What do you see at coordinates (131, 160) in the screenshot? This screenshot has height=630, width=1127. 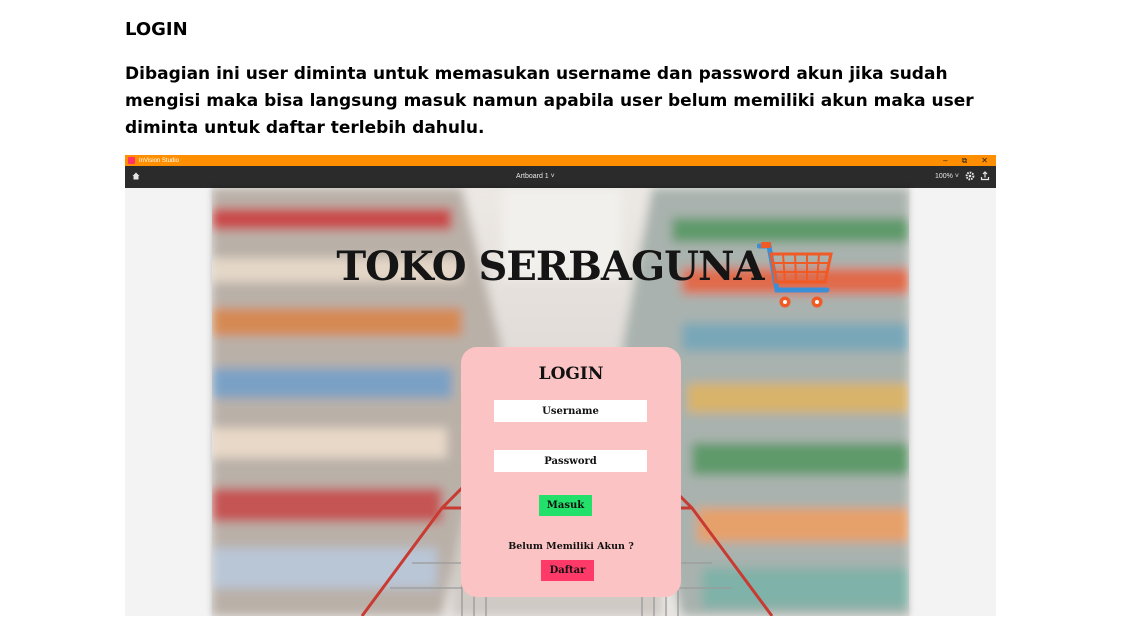 I see `invision-logo-icon` at bounding box center [131, 160].